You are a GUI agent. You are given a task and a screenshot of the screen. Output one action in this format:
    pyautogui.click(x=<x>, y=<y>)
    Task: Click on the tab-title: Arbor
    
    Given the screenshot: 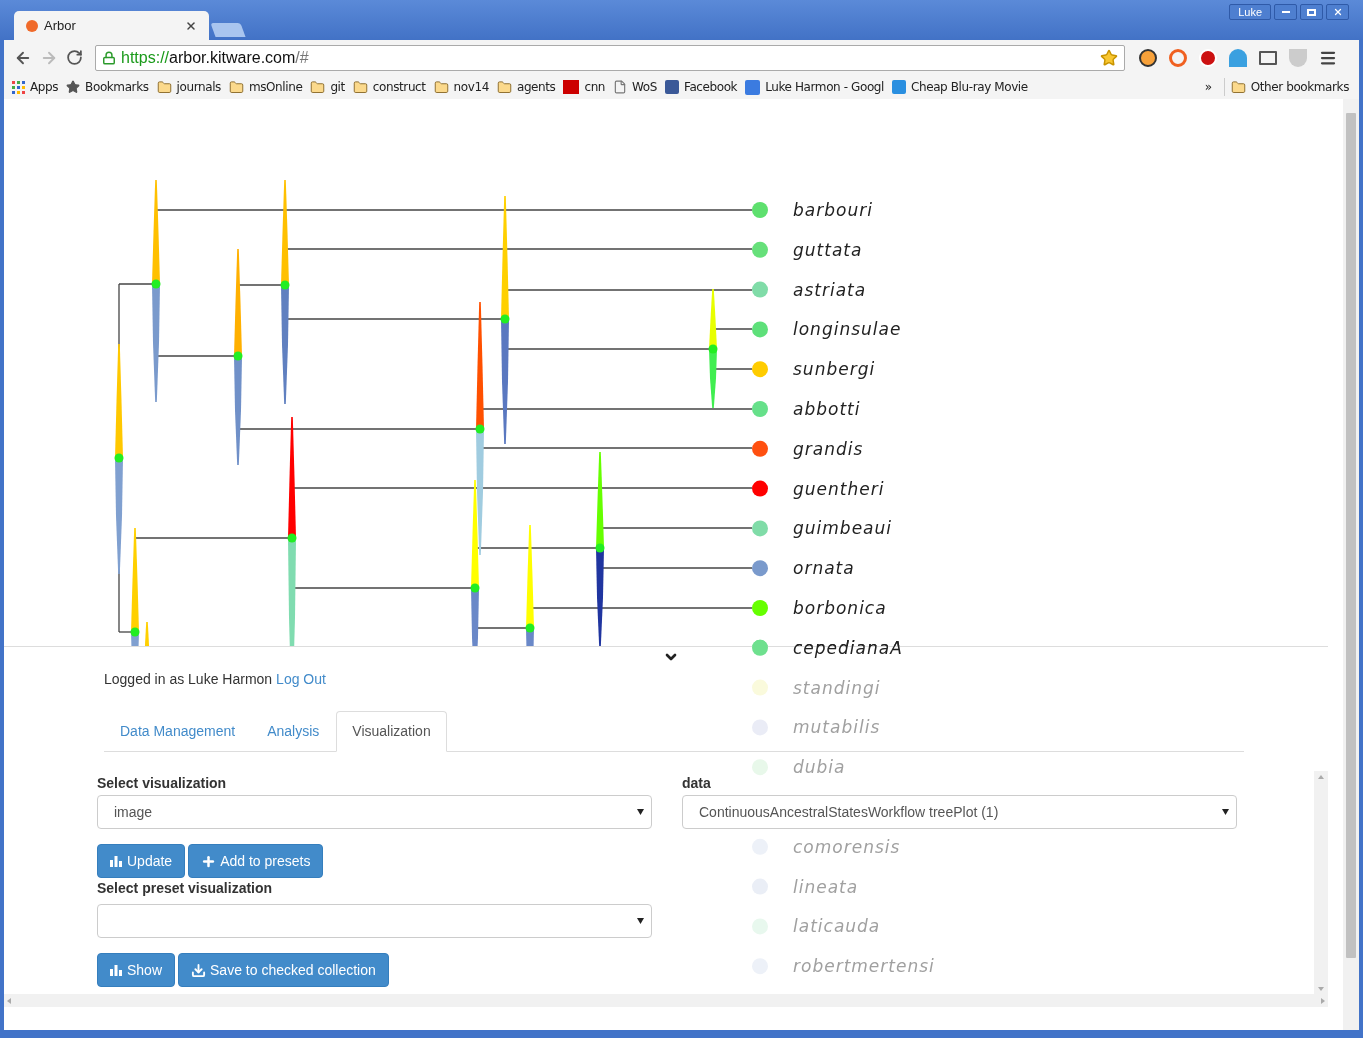 What is the action you would take?
    pyautogui.click(x=60, y=25)
    